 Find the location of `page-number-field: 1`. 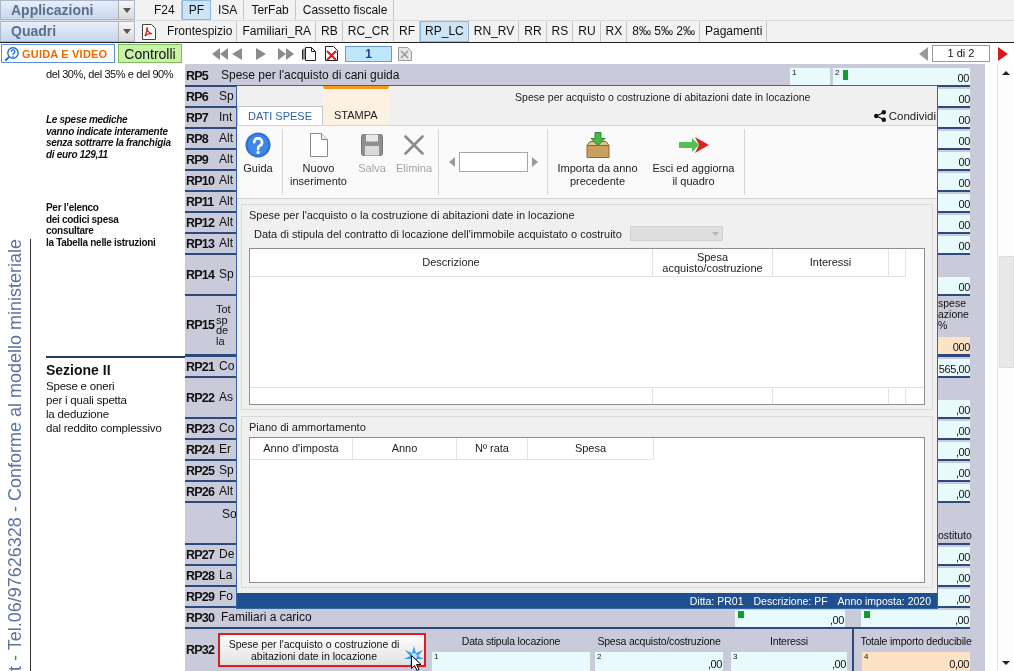

page-number-field: 1 is located at coordinates (368, 53).